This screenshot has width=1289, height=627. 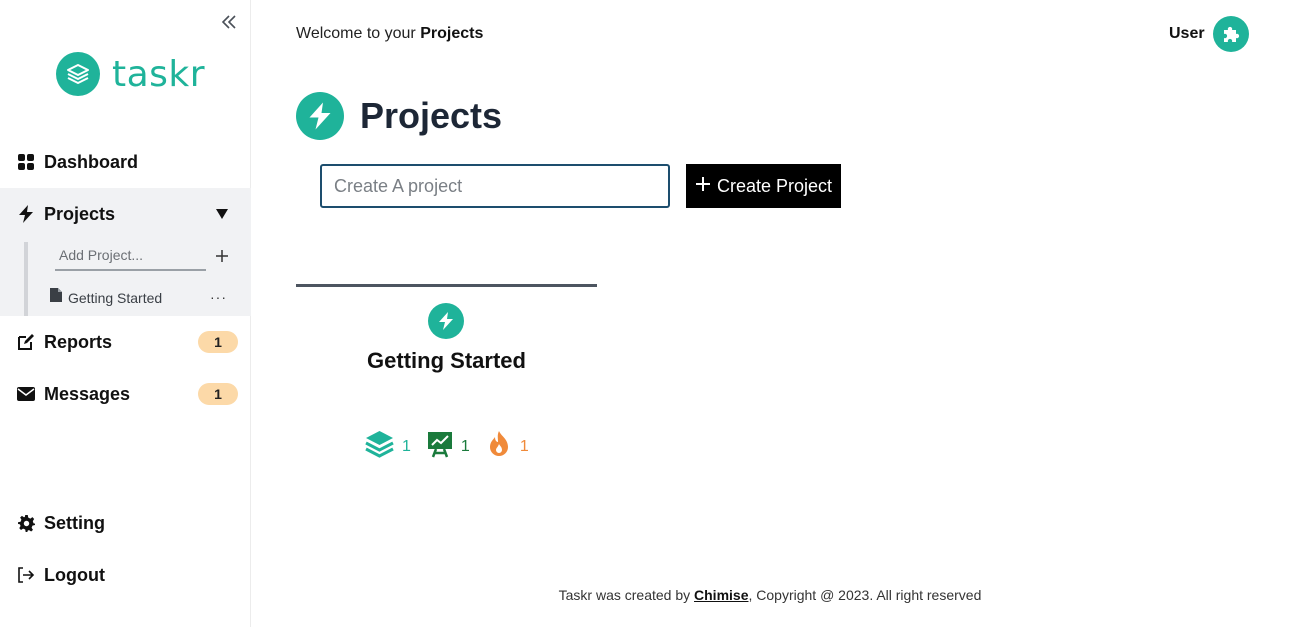 What do you see at coordinates (125, 523) in the screenshot?
I see `sidebar-item-setting: Setting` at bounding box center [125, 523].